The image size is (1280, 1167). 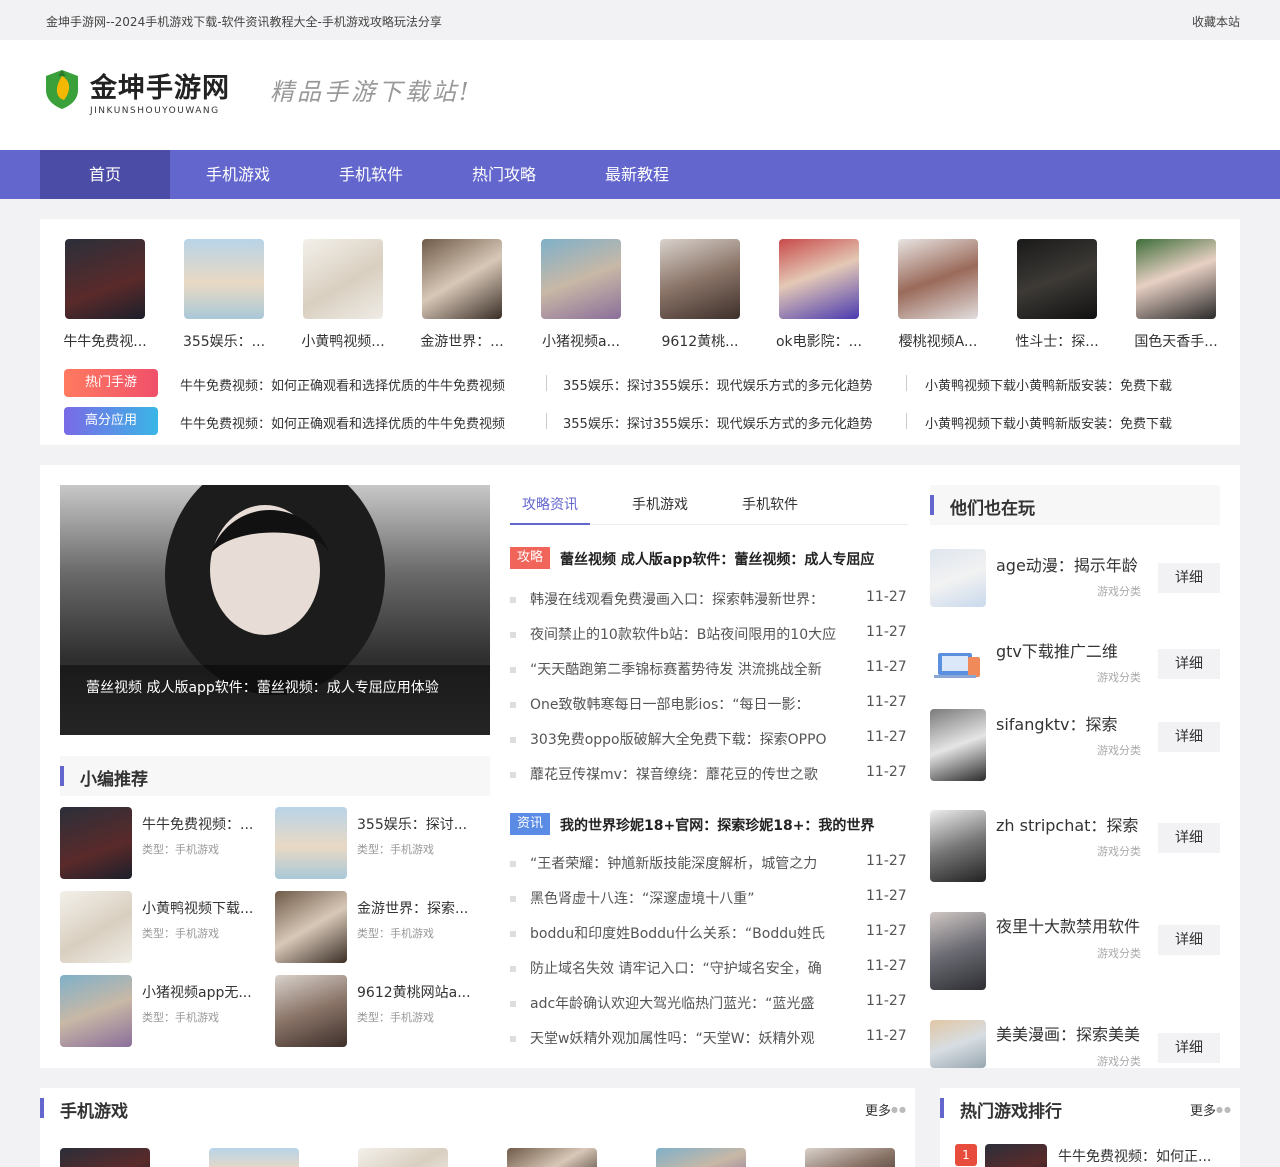 What do you see at coordinates (160, 88) in the screenshot?
I see `logo-name: 金坤手游网` at bounding box center [160, 88].